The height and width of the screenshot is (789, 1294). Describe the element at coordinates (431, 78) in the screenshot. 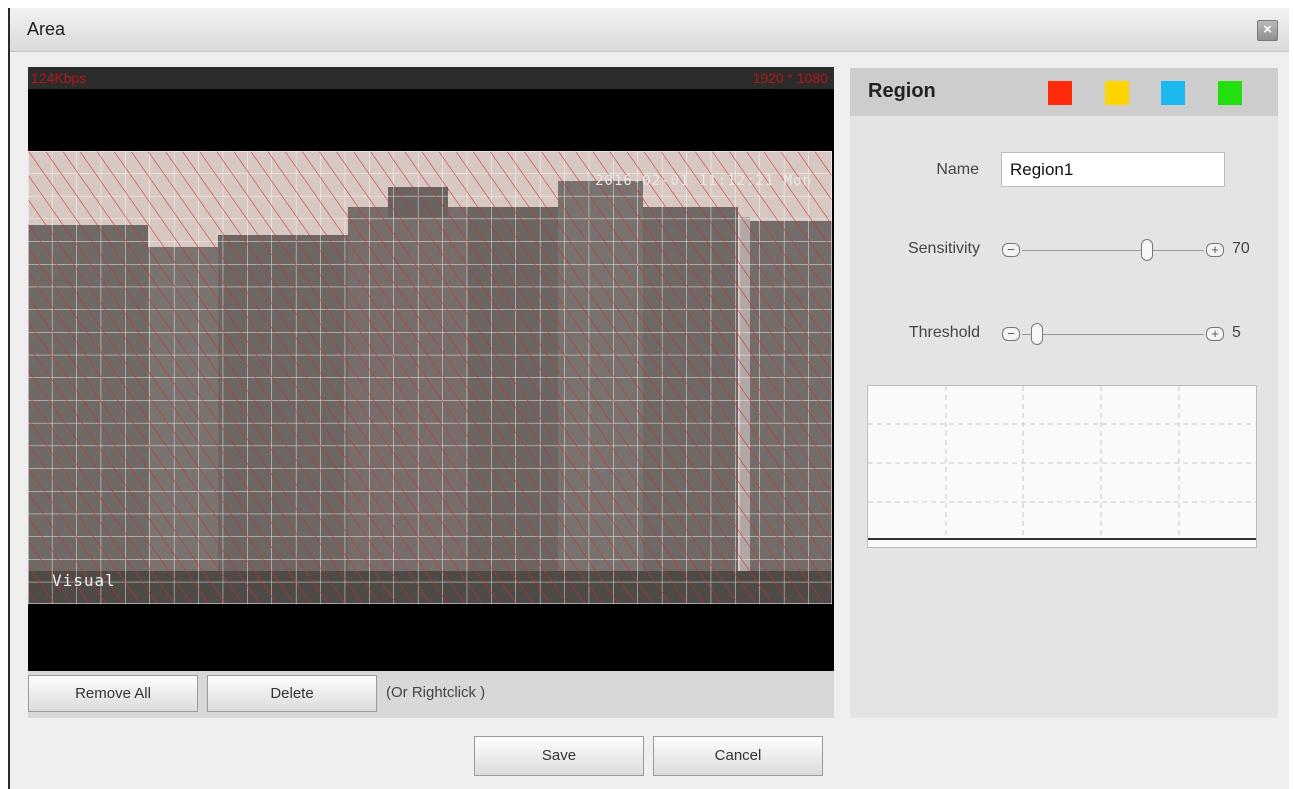

I see `video-osd-bar: 124Kbps 1920 * 1080` at that location.